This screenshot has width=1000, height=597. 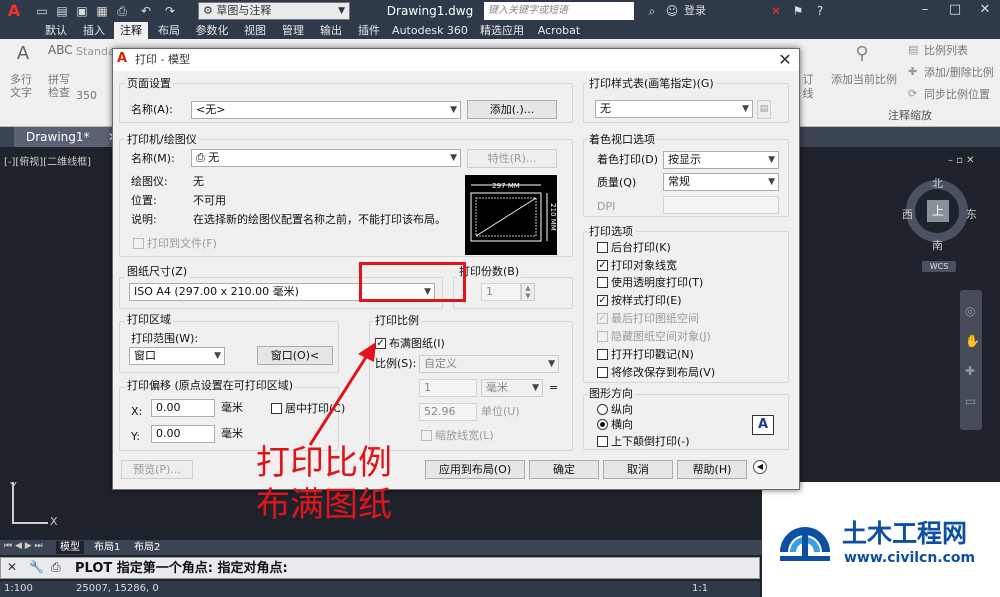 What do you see at coordinates (937, 183) in the screenshot?
I see `compass-north: 北` at bounding box center [937, 183].